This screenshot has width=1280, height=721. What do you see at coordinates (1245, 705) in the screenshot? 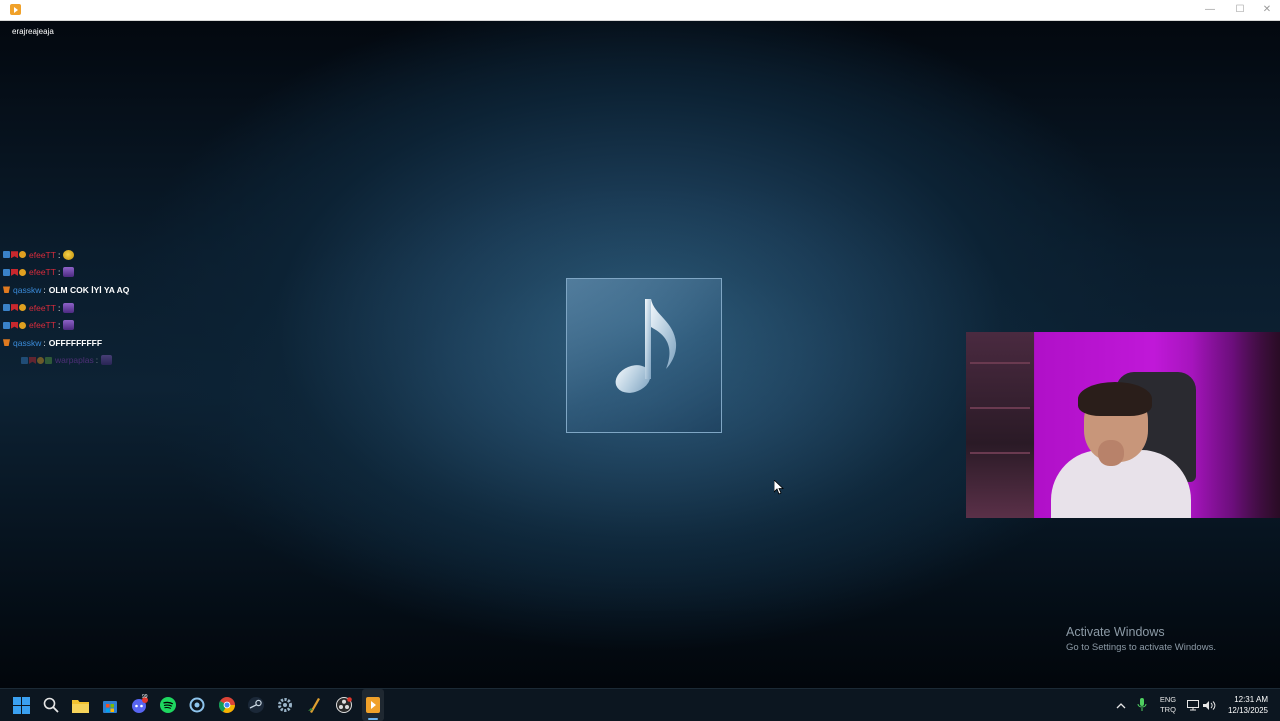
I see `system-clock: 12:31 AM 12/13/2025` at bounding box center [1245, 705].